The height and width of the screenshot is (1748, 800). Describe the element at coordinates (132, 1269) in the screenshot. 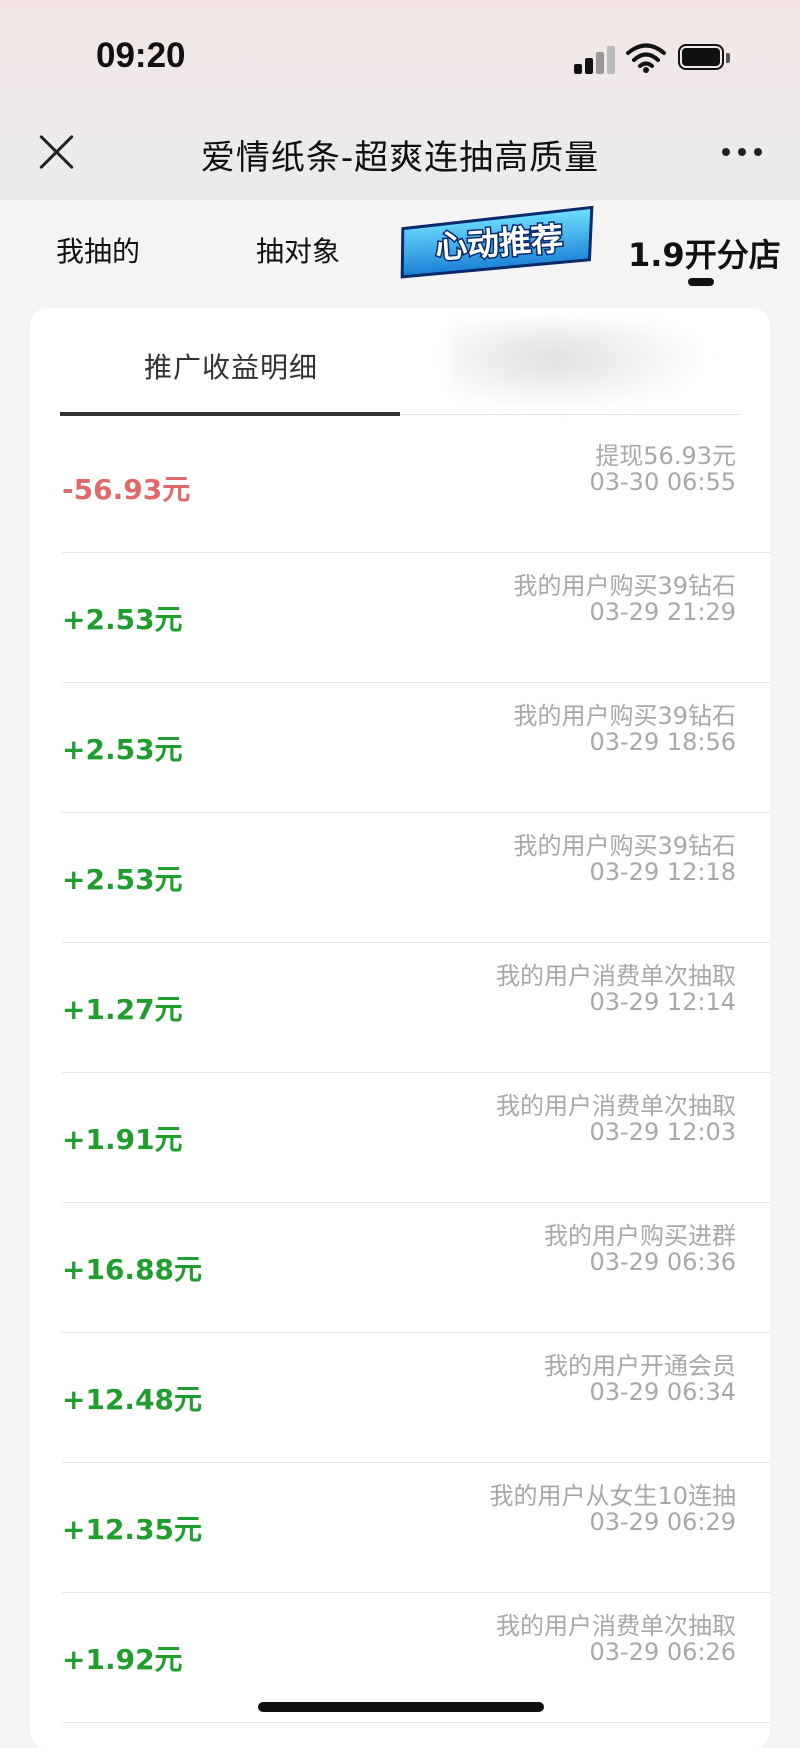

I see `record-amount: +16.88元` at that location.